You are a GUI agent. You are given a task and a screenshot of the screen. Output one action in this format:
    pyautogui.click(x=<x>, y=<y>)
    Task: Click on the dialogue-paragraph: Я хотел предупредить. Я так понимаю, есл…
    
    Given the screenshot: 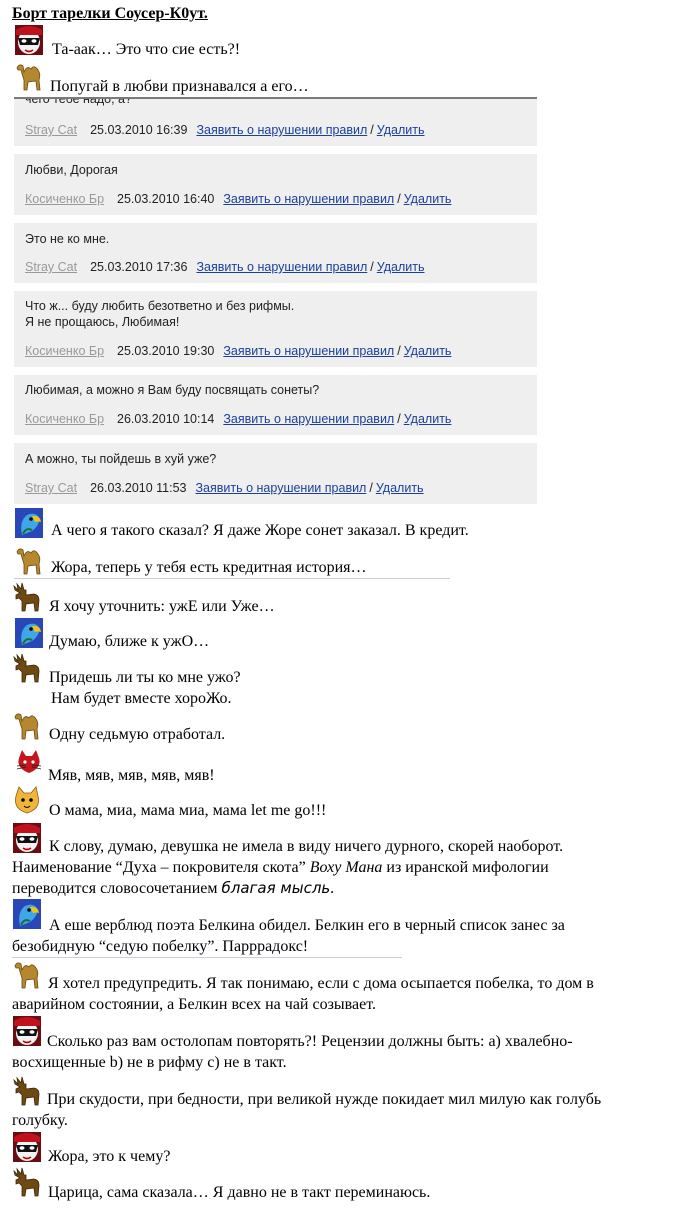 What is the action you would take?
    pyautogui.click(x=303, y=994)
    